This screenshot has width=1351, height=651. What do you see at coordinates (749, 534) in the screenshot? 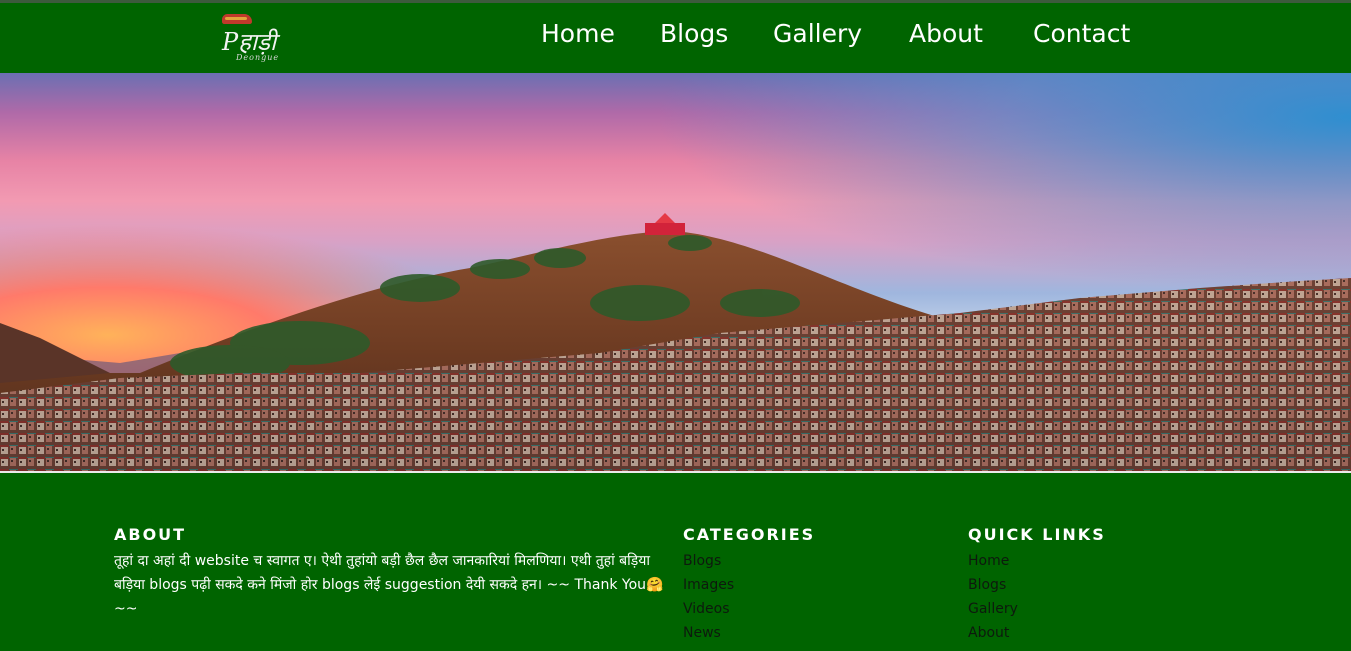
I see `categories-heading: CATEGORIES` at bounding box center [749, 534].